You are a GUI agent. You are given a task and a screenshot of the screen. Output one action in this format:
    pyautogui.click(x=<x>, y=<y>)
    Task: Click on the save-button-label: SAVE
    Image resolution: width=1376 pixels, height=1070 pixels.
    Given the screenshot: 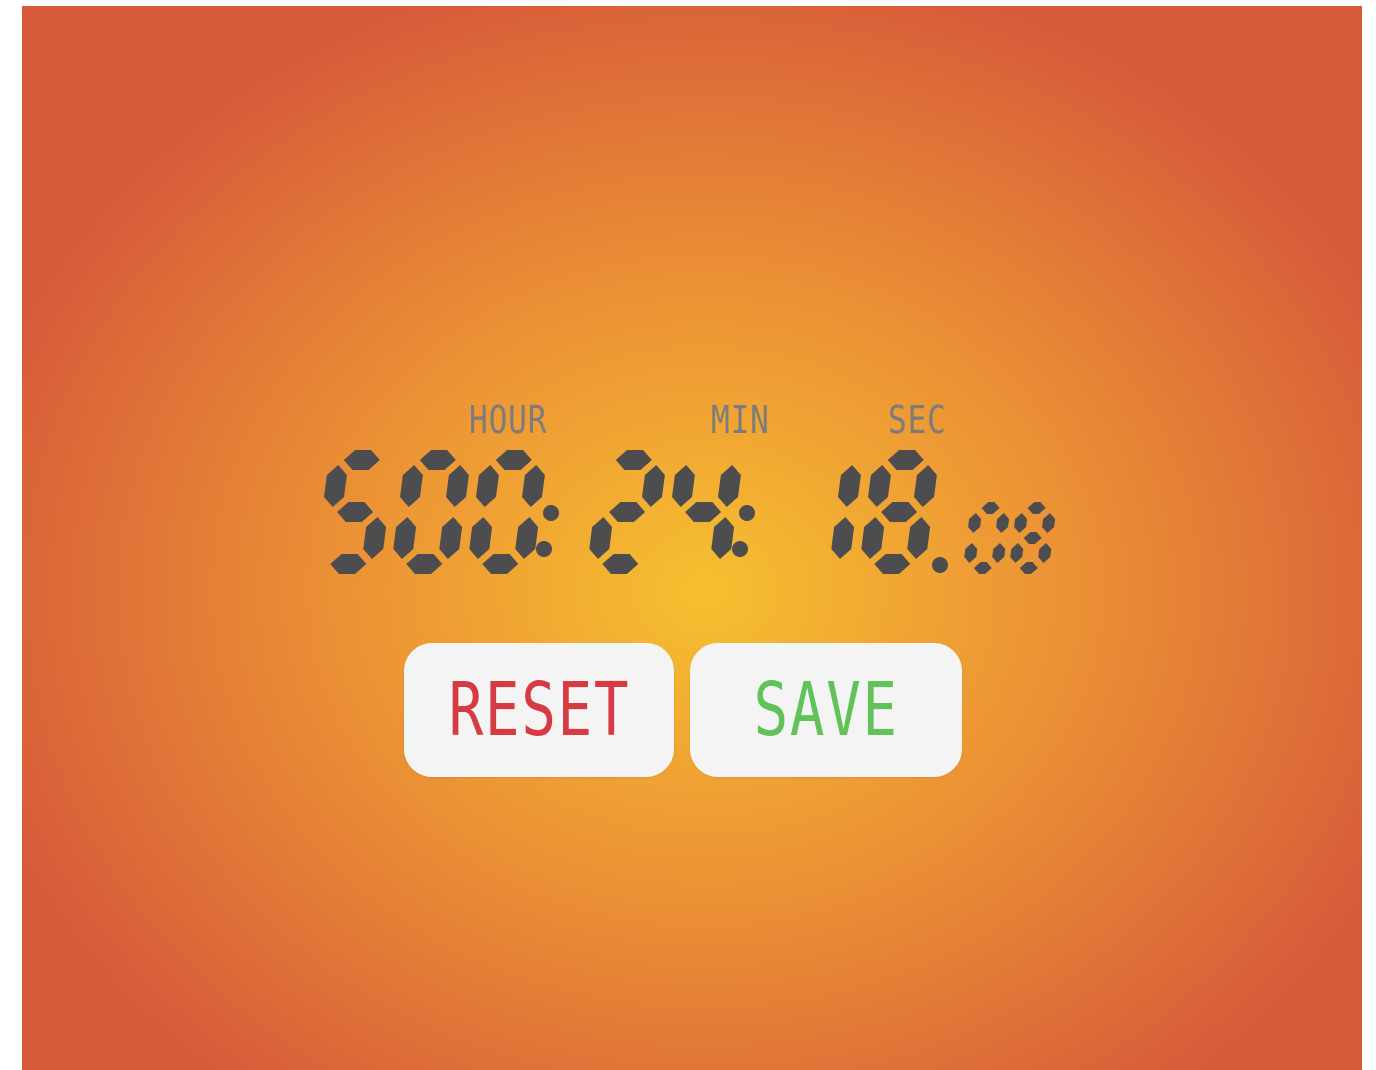 What is the action you would take?
    pyautogui.click(x=826, y=710)
    